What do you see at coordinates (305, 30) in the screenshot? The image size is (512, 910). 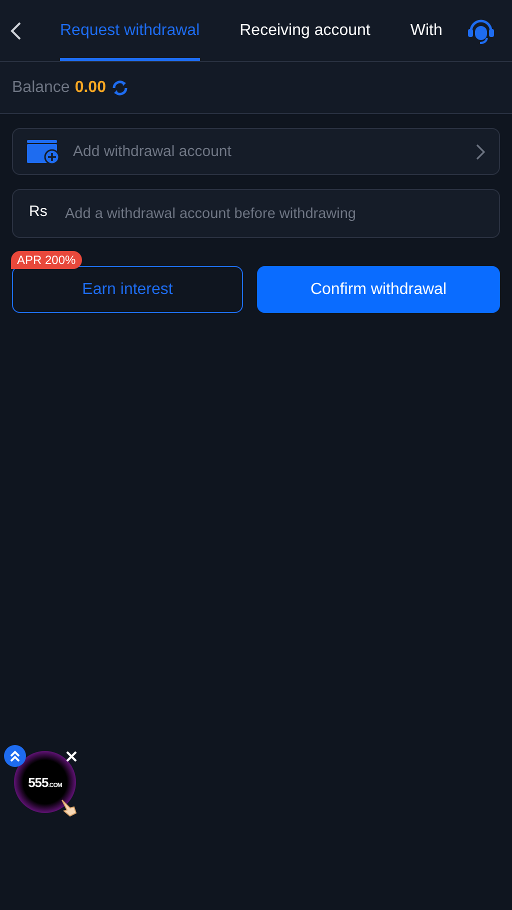 I see `tab: Receiving account` at bounding box center [305, 30].